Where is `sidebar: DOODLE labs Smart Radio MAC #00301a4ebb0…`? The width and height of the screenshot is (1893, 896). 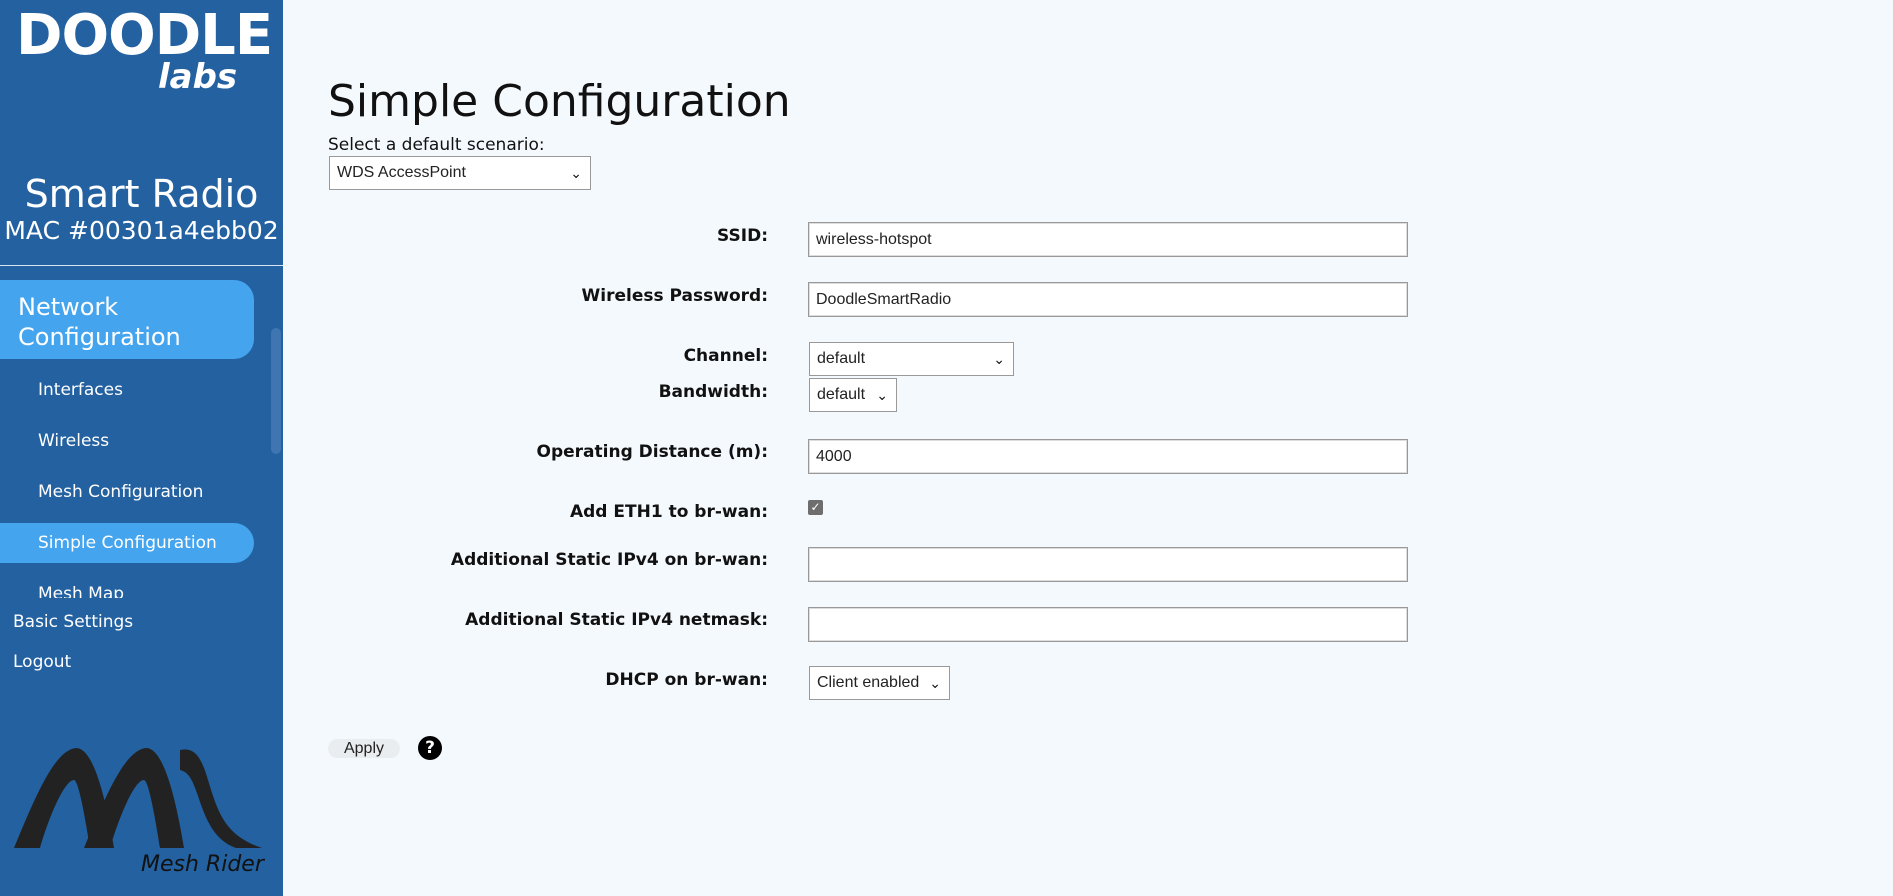 sidebar: DOODLE labs Smart Radio MAC #00301a4ebb0… is located at coordinates (141, 448).